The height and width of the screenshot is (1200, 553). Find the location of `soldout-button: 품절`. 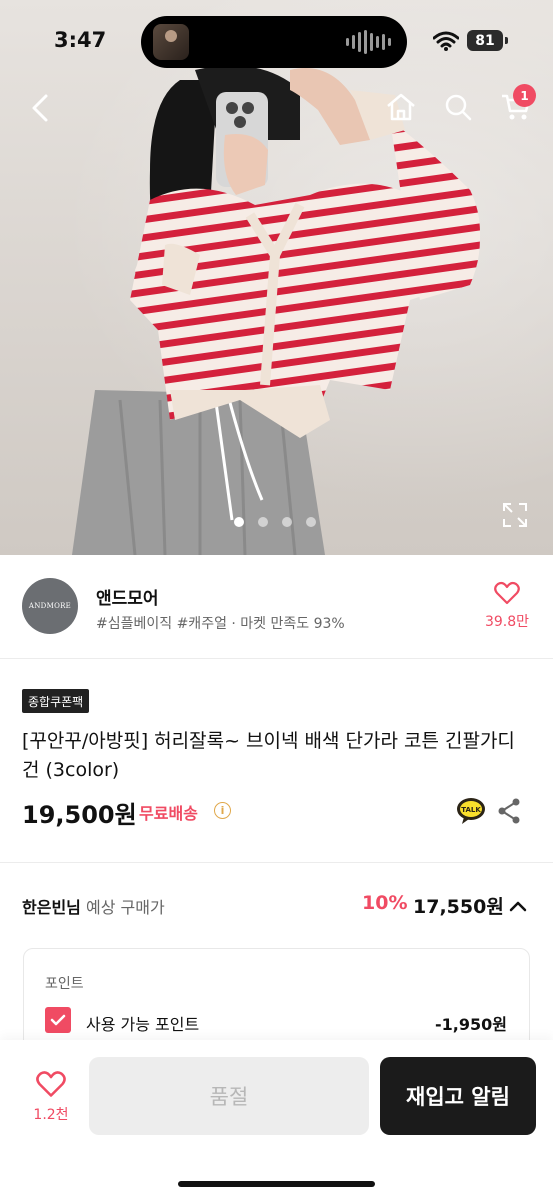

soldout-button: 품절 is located at coordinates (229, 1096).